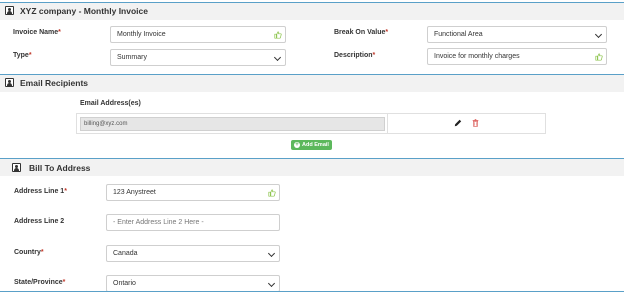 The width and height of the screenshot is (624, 292). What do you see at coordinates (458, 123) in the screenshot?
I see `pencil-edit-icon` at bounding box center [458, 123].